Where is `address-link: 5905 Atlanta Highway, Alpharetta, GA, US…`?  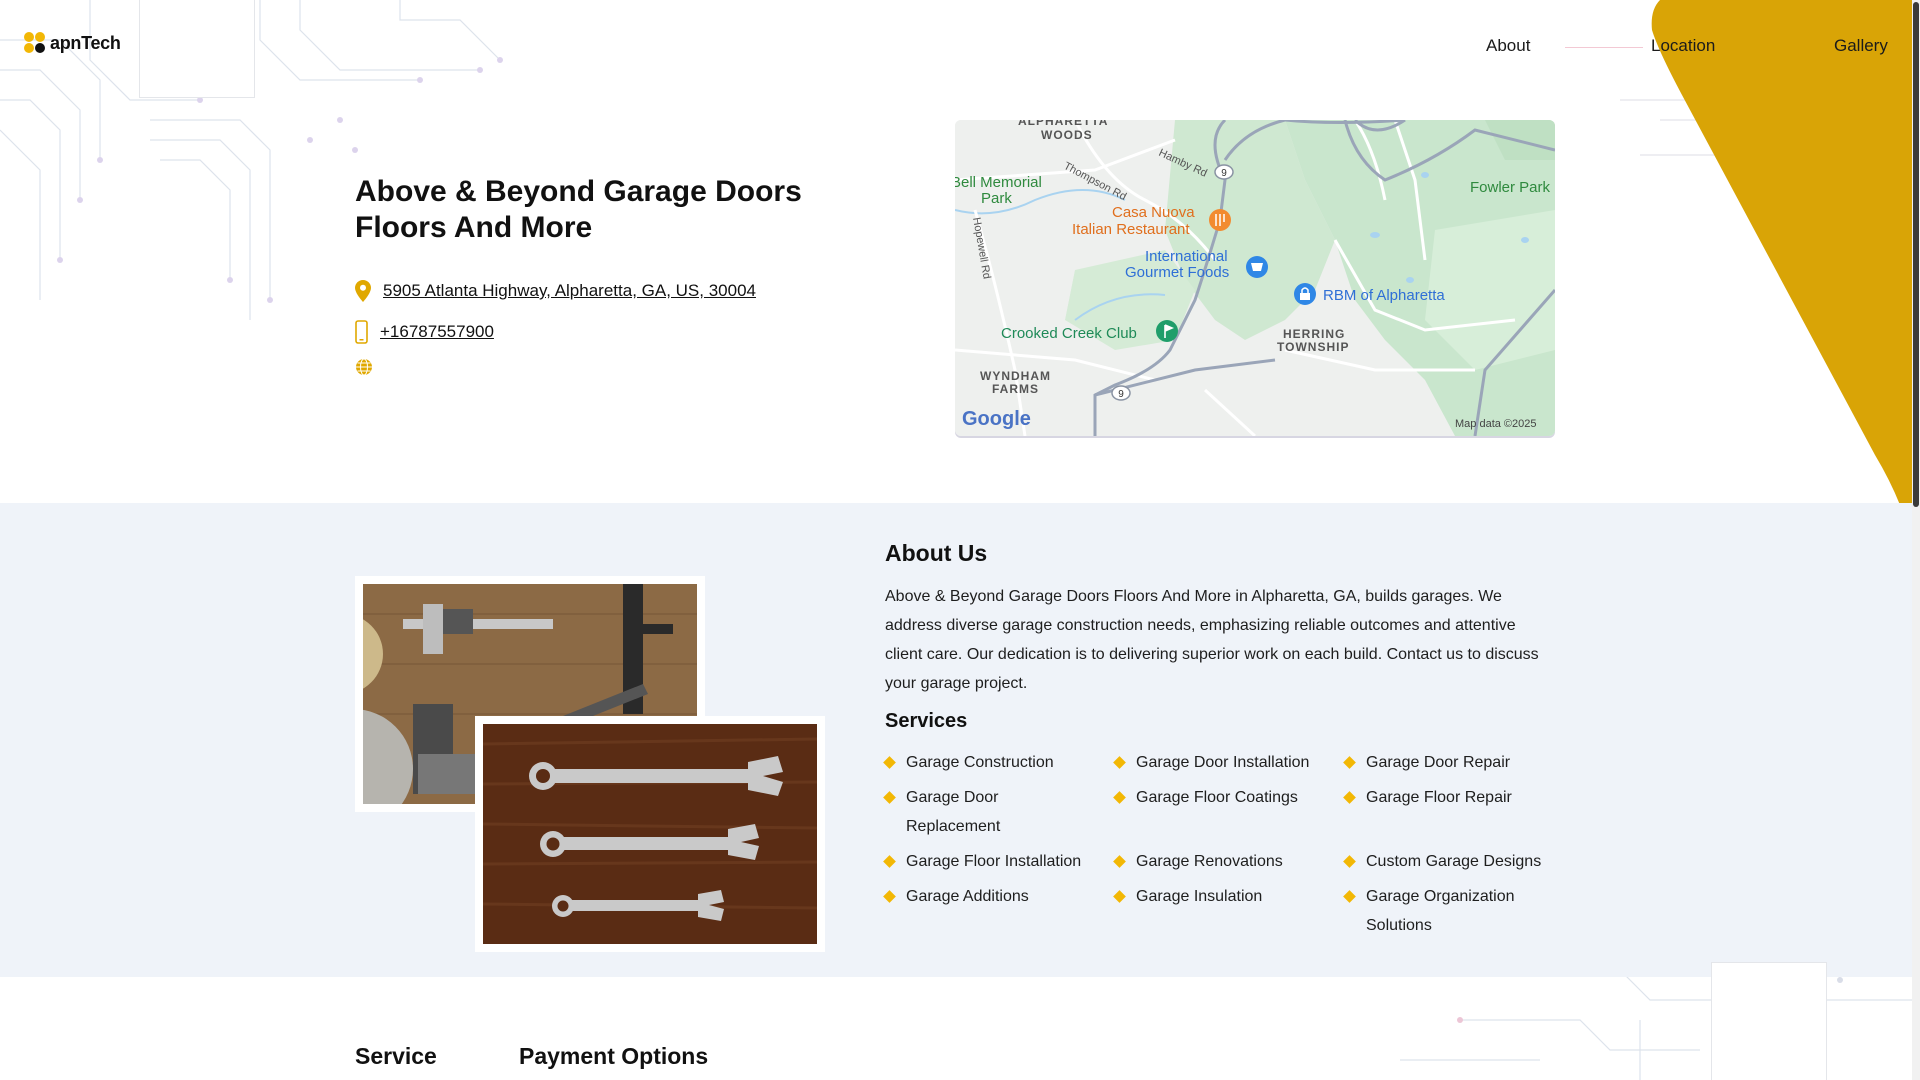
address-link: 5905 Atlanta Highway, Alpharetta, GA, US… is located at coordinates (569, 291).